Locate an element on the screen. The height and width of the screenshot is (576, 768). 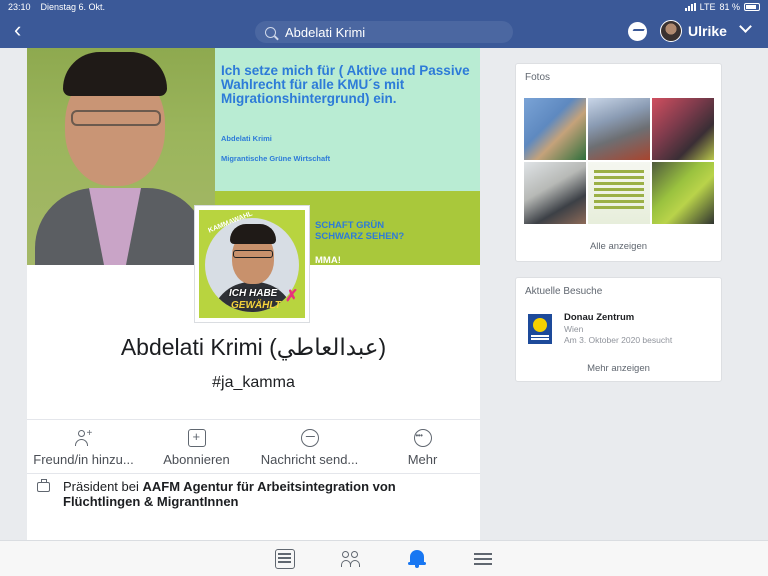
top-navbar: ‹ Abdelati Krimi Ulrike is located at coordinates (384, 31).